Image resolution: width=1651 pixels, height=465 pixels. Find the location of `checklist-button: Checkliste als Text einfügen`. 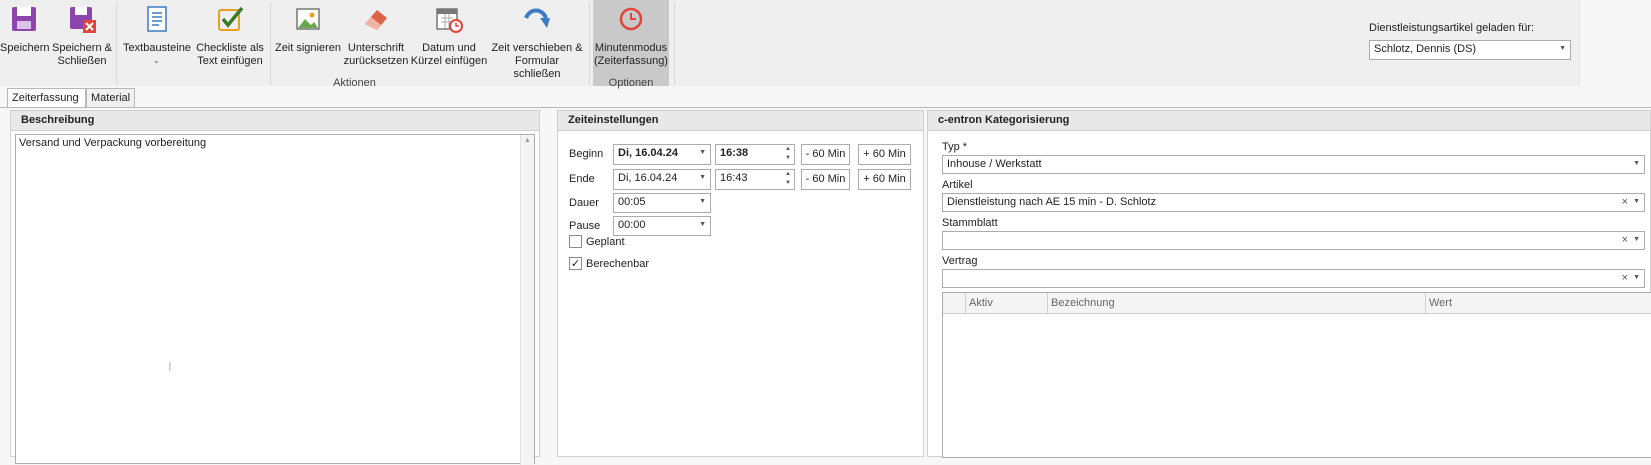

checklist-button: Checkliste als Text einfügen is located at coordinates (230, 42).